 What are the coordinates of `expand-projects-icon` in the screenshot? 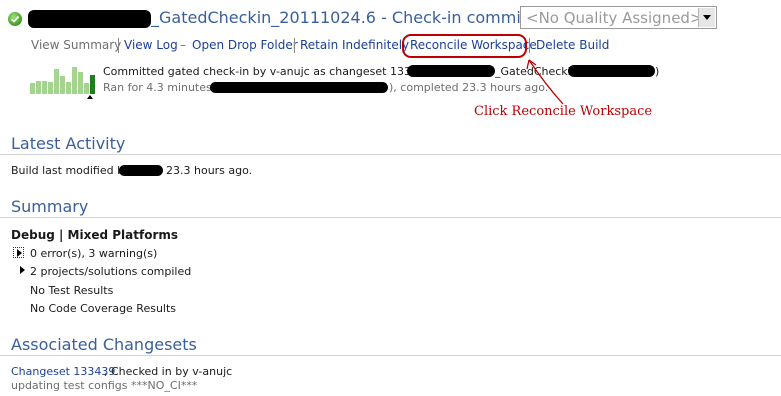 It's located at (22, 270).